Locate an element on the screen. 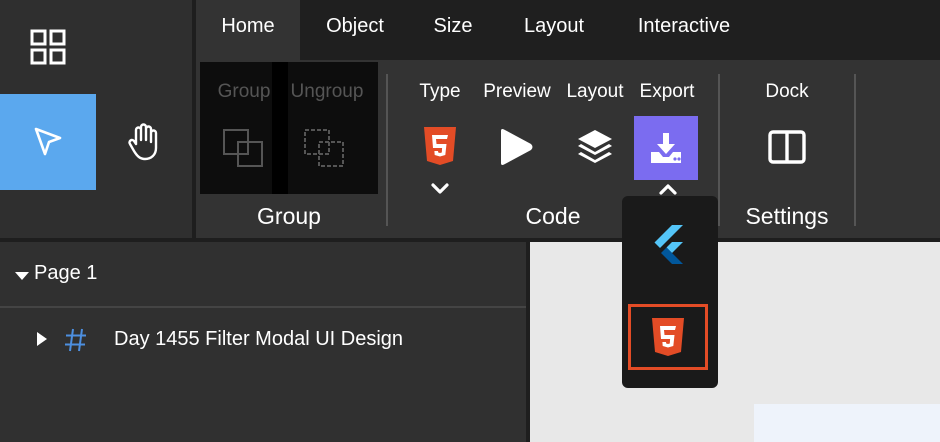 Image resolution: width=940 pixels, height=442 pixels. chevron-up-icon is located at coordinates (668, 189).